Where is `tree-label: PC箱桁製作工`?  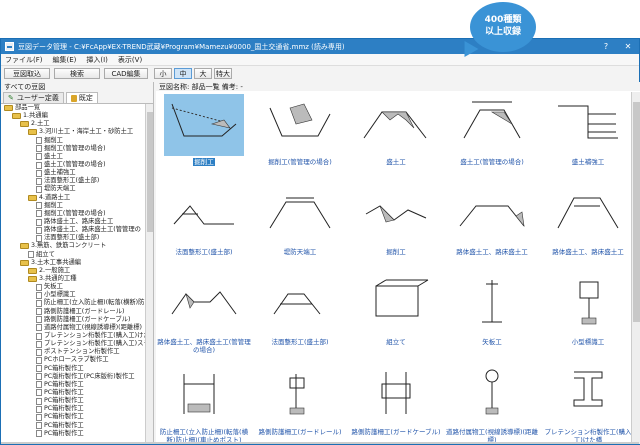 tree-label: PC箱桁製作工 is located at coordinates (64, 384).